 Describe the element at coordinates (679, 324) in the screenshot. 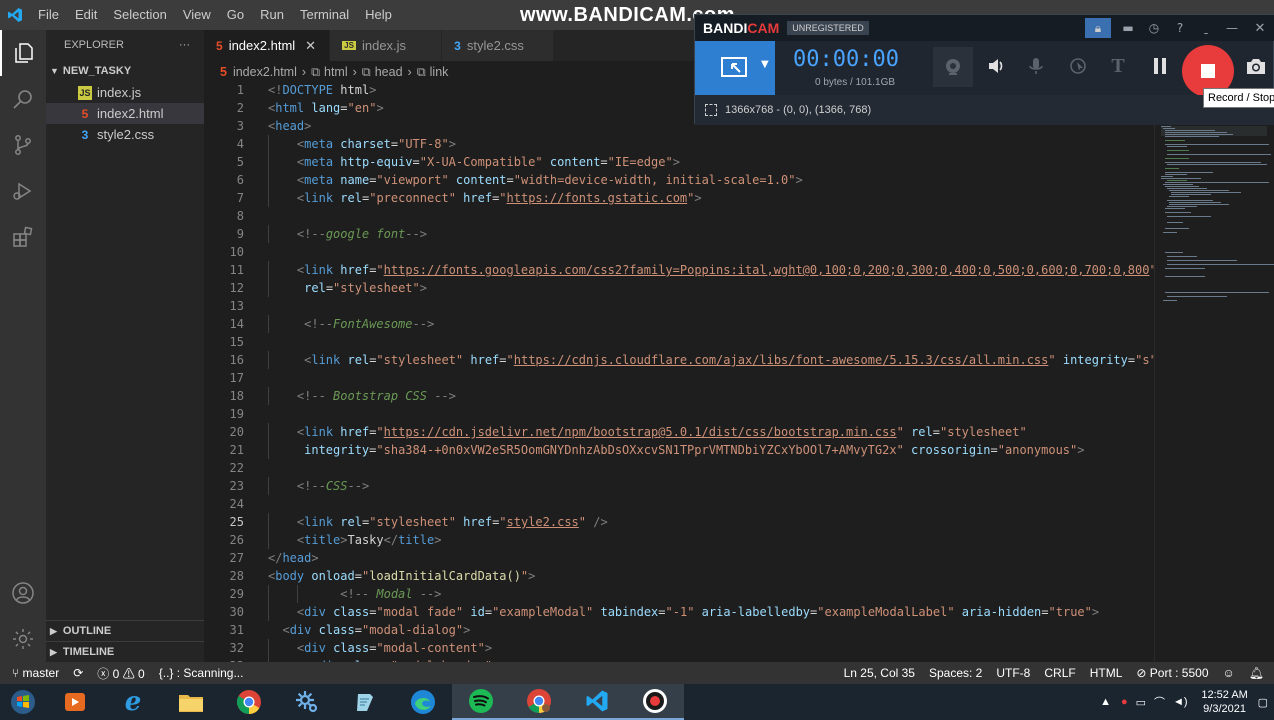

I see `code-line: 14 <!--FontAwesome-->` at that location.